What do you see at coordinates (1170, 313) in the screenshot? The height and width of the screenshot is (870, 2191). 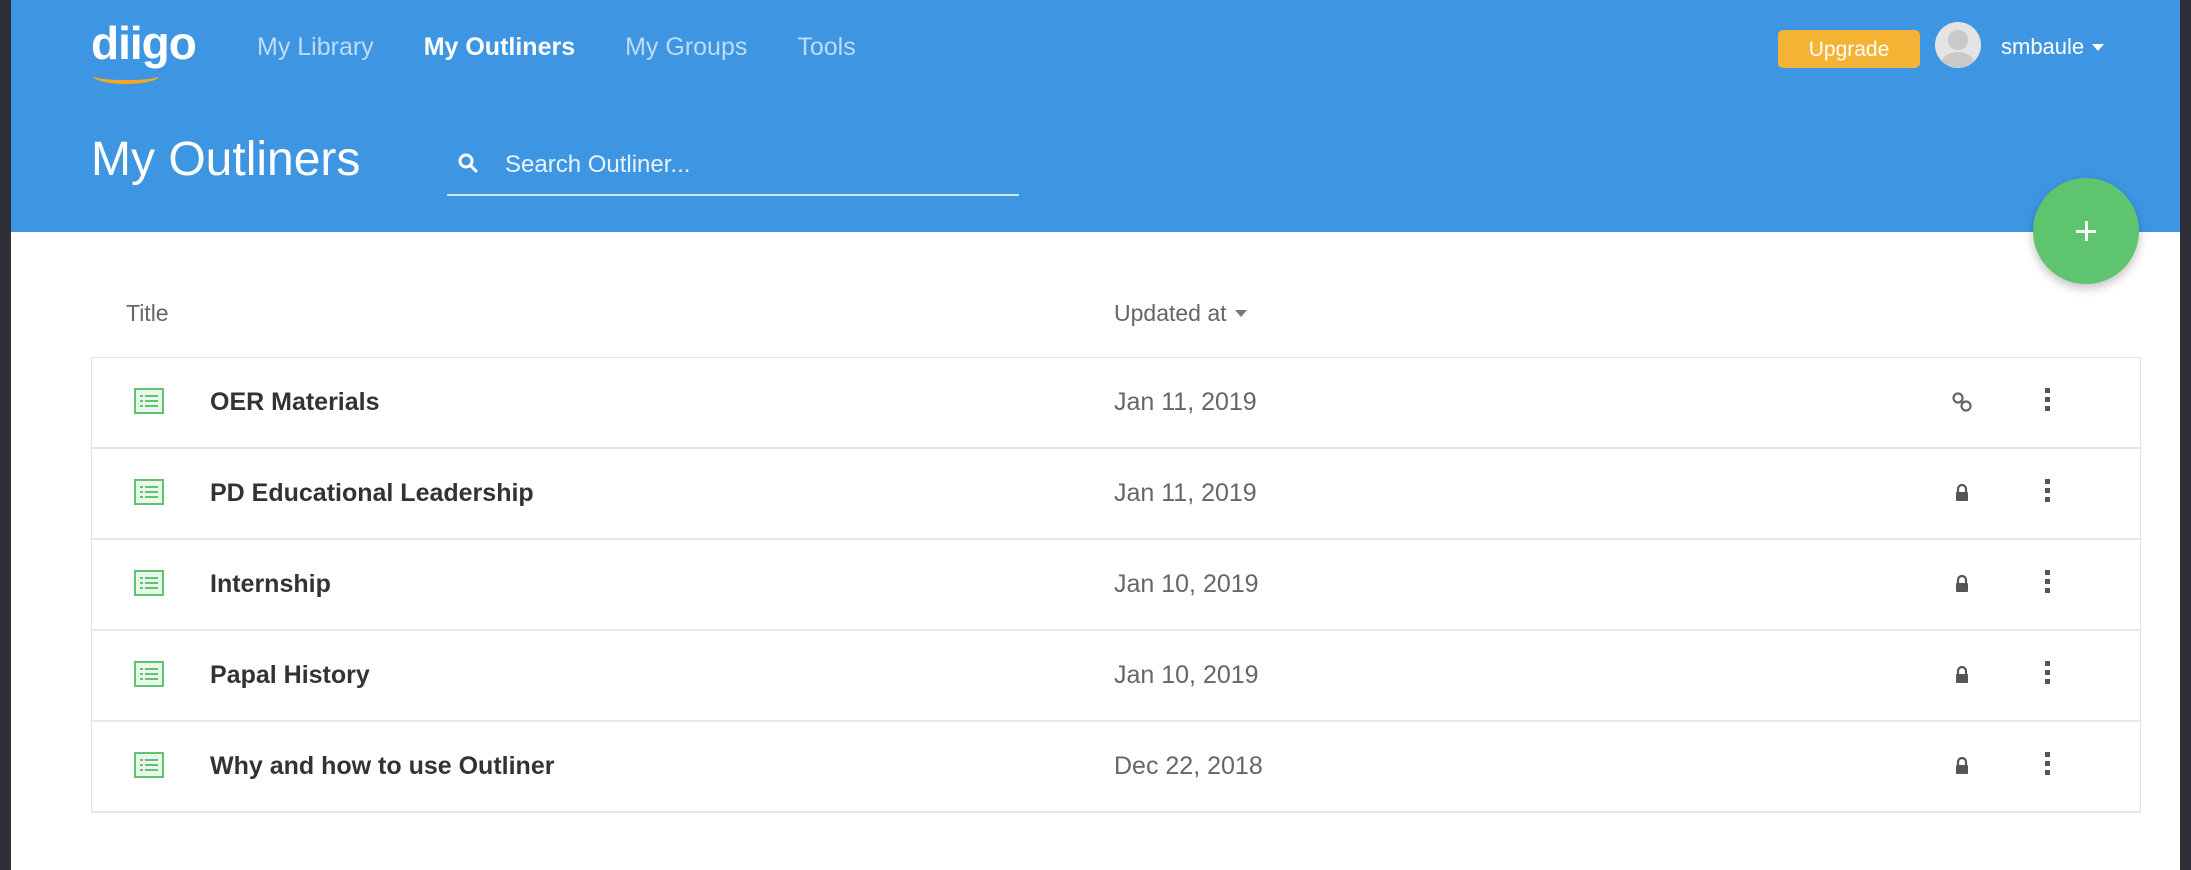 I see `column-header-updated-label: Updated at` at bounding box center [1170, 313].